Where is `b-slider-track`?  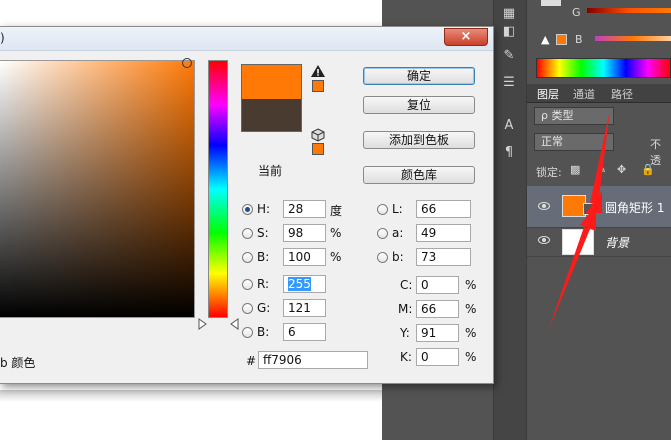 b-slider-track is located at coordinates (633, 38).